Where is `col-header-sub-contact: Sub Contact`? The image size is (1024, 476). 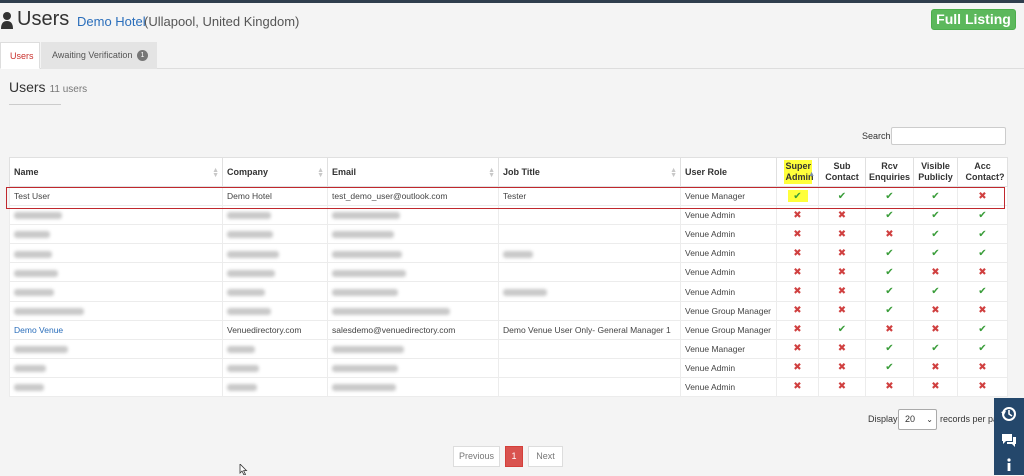 col-header-sub-contact: Sub Contact is located at coordinates (842, 172).